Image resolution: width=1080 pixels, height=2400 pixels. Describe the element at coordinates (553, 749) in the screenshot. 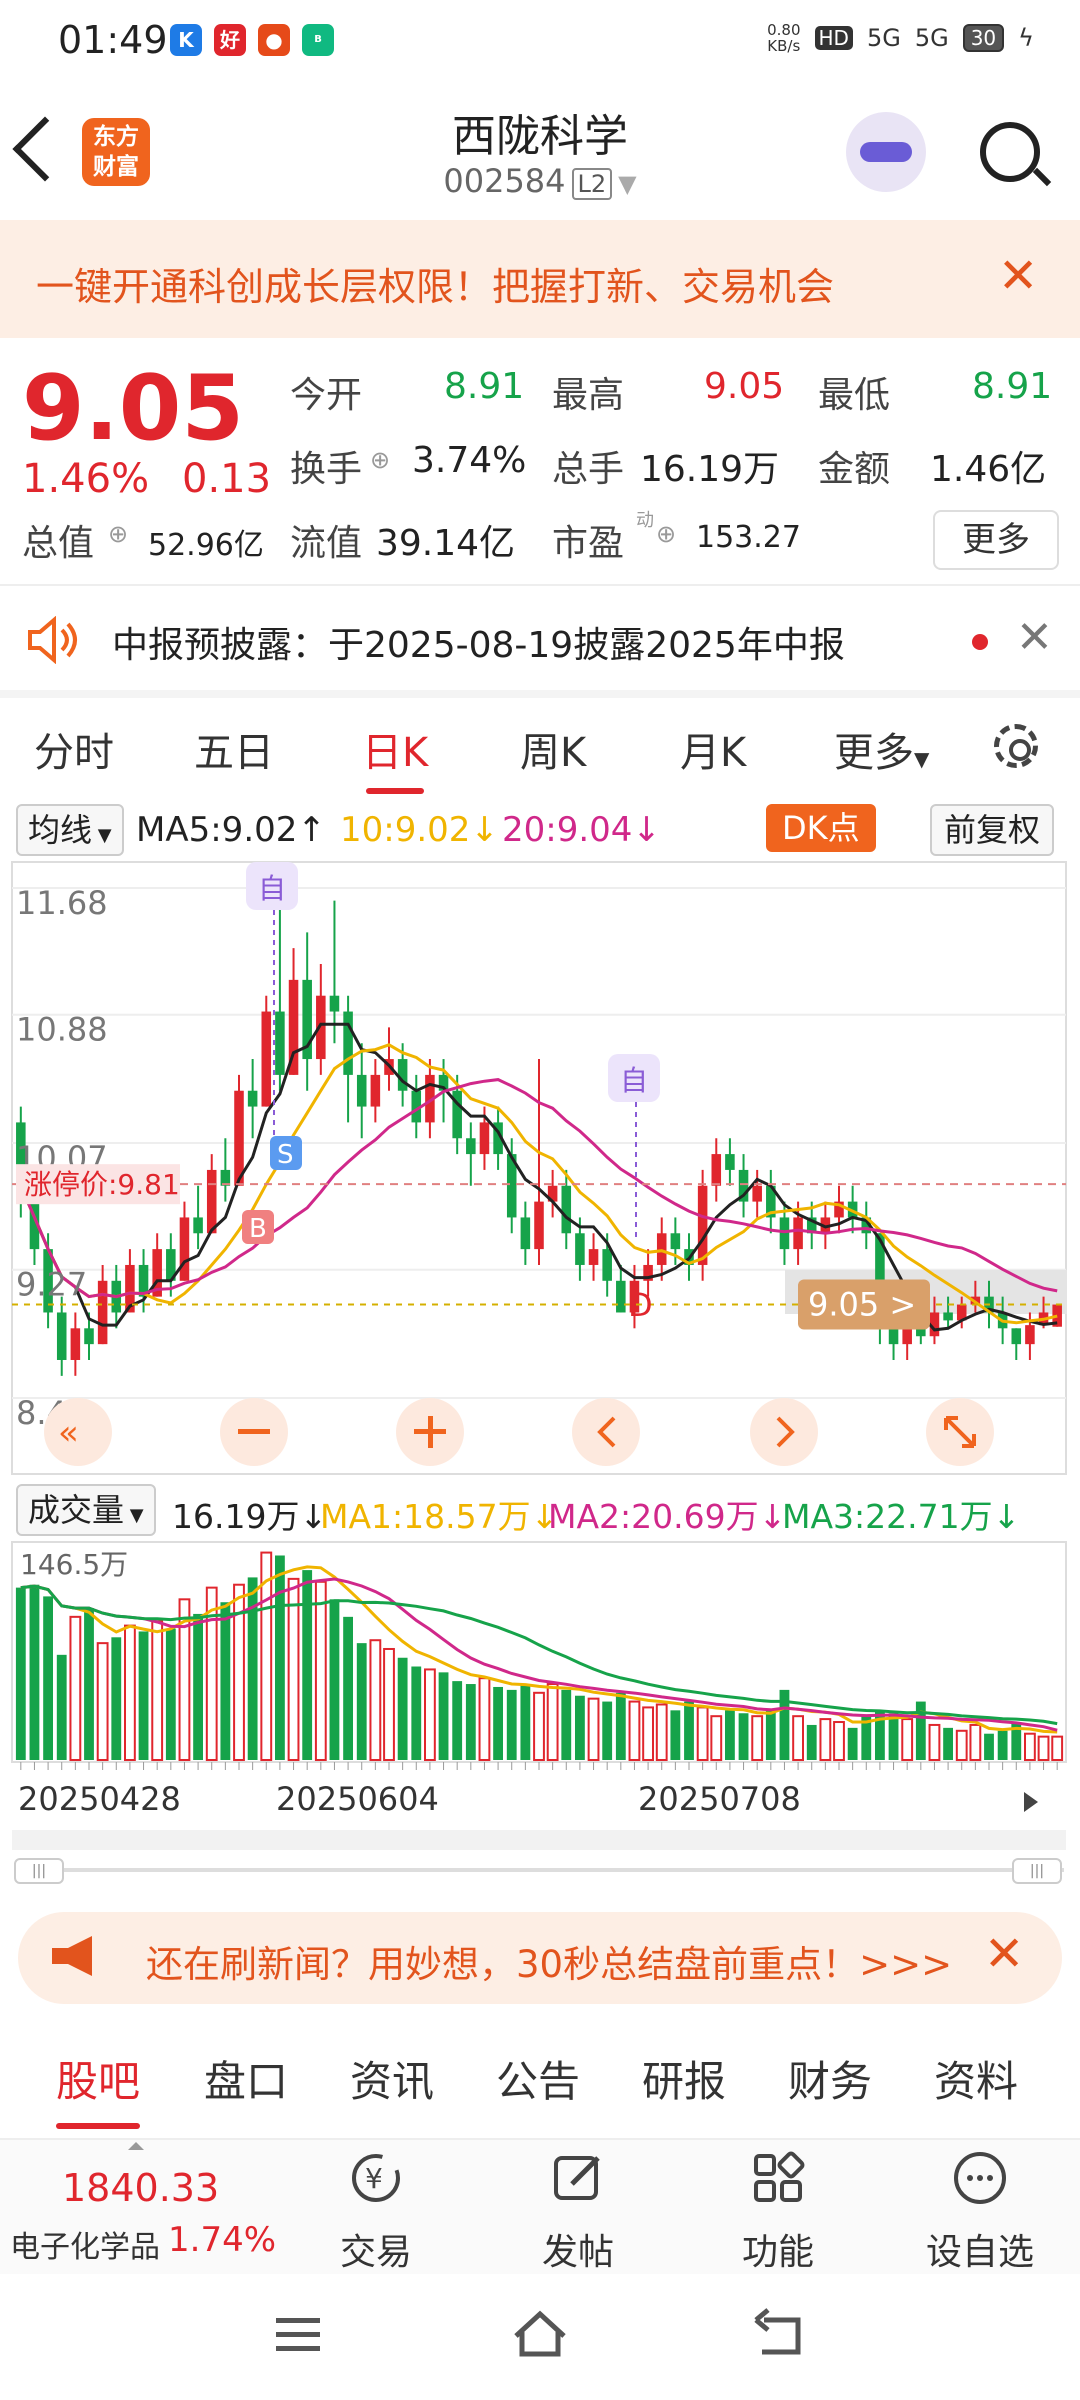

I see `tab-weekly-k: 周K` at that location.